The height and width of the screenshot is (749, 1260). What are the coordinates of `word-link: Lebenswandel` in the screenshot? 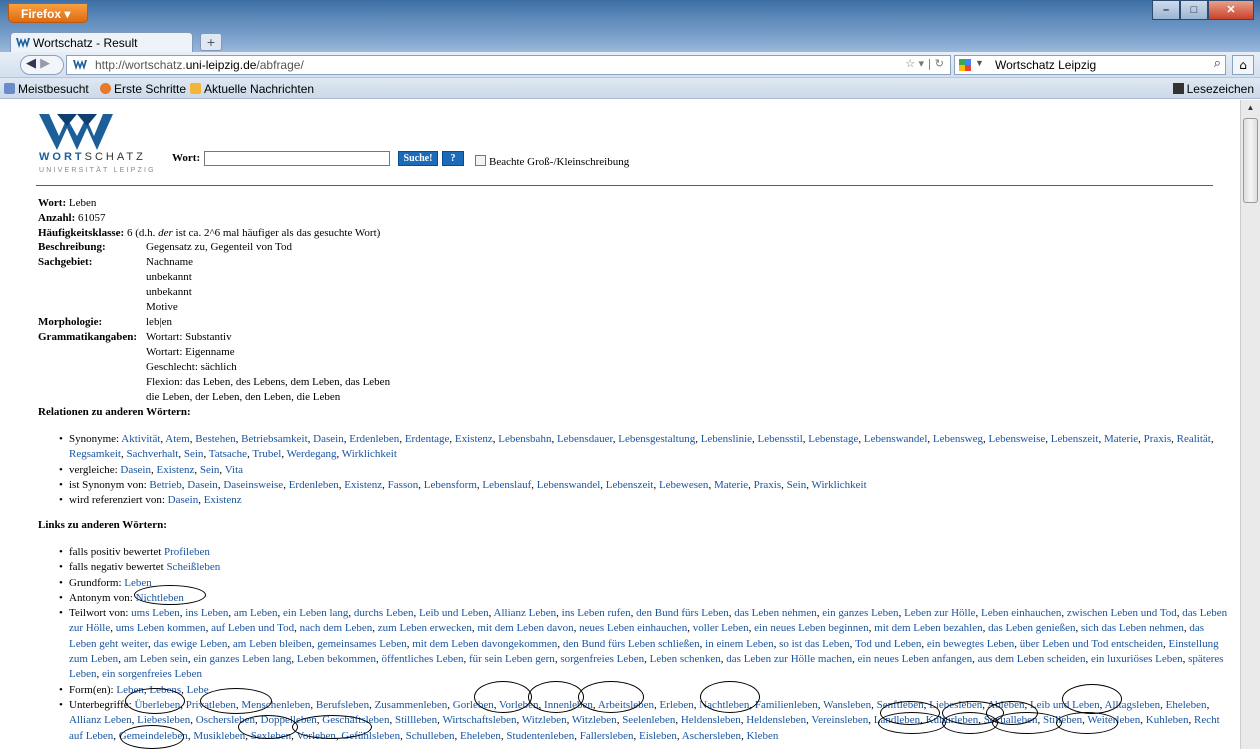 It's located at (569, 485).